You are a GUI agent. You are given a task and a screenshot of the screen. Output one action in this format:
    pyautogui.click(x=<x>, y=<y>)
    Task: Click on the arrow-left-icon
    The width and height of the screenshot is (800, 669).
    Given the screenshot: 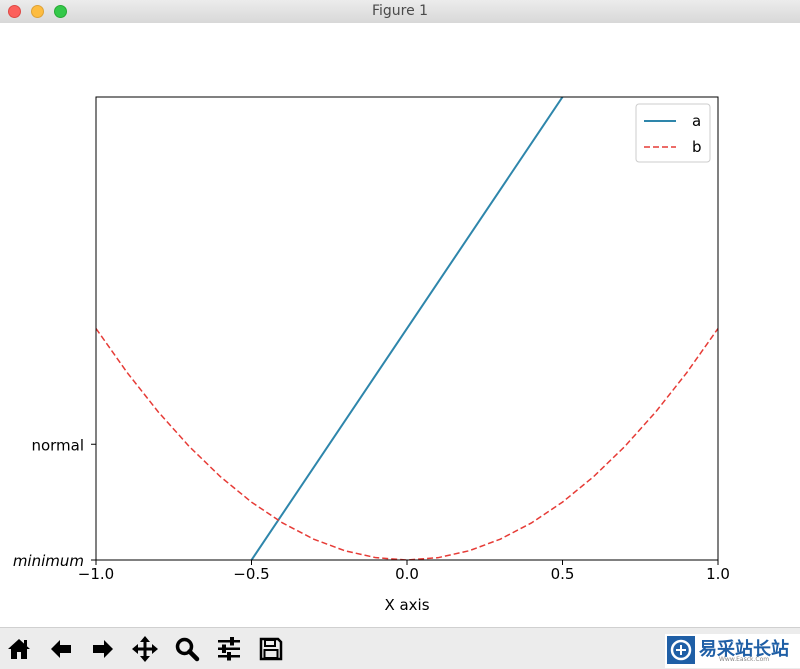 What is the action you would take?
    pyautogui.click(x=61, y=649)
    